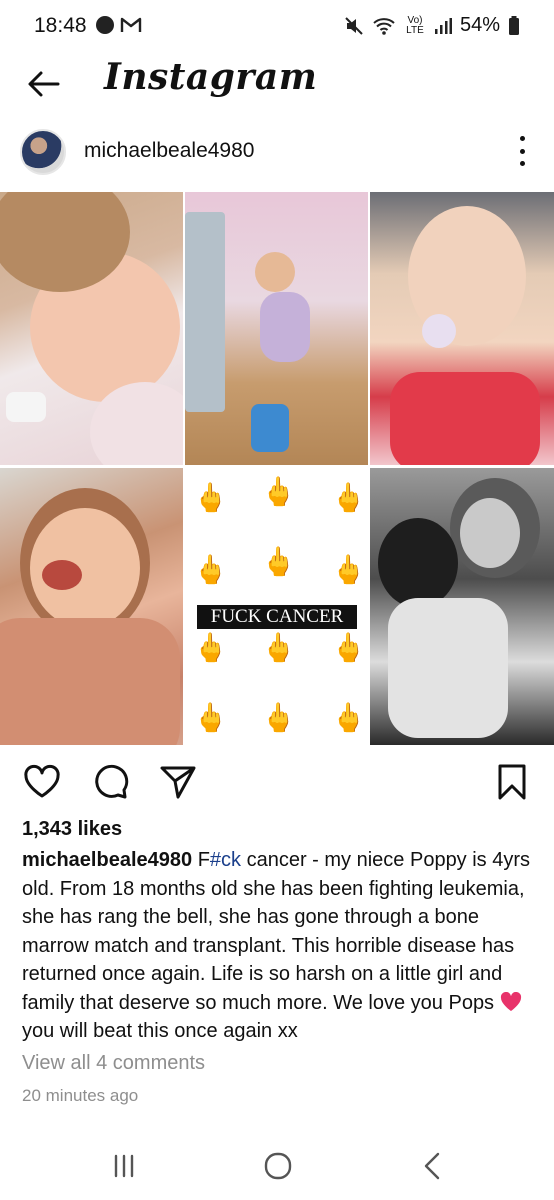 This screenshot has height=1200, width=554. Describe the element at coordinates (384, 26) in the screenshot. I see `wifi-icon` at that location.